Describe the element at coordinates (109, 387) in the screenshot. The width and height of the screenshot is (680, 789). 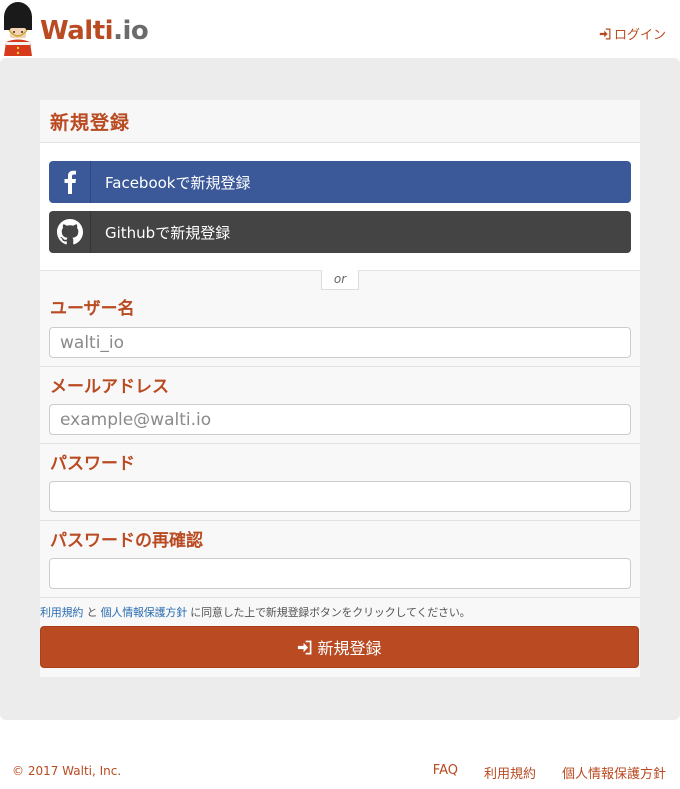
I see `email-label: メールアドレス` at that location.